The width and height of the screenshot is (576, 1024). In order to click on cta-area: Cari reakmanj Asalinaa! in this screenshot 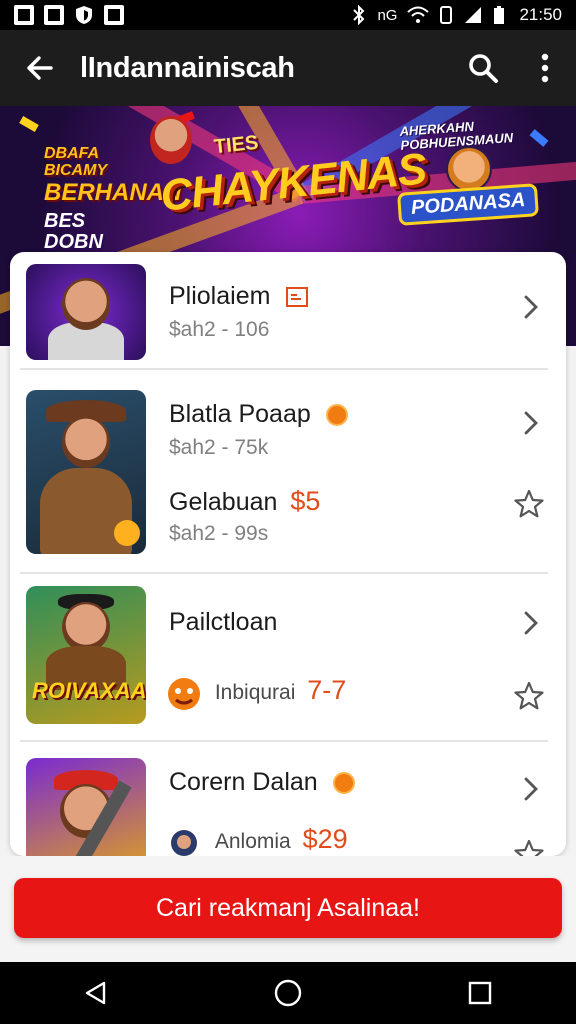, I will do `click(288, 909)`.